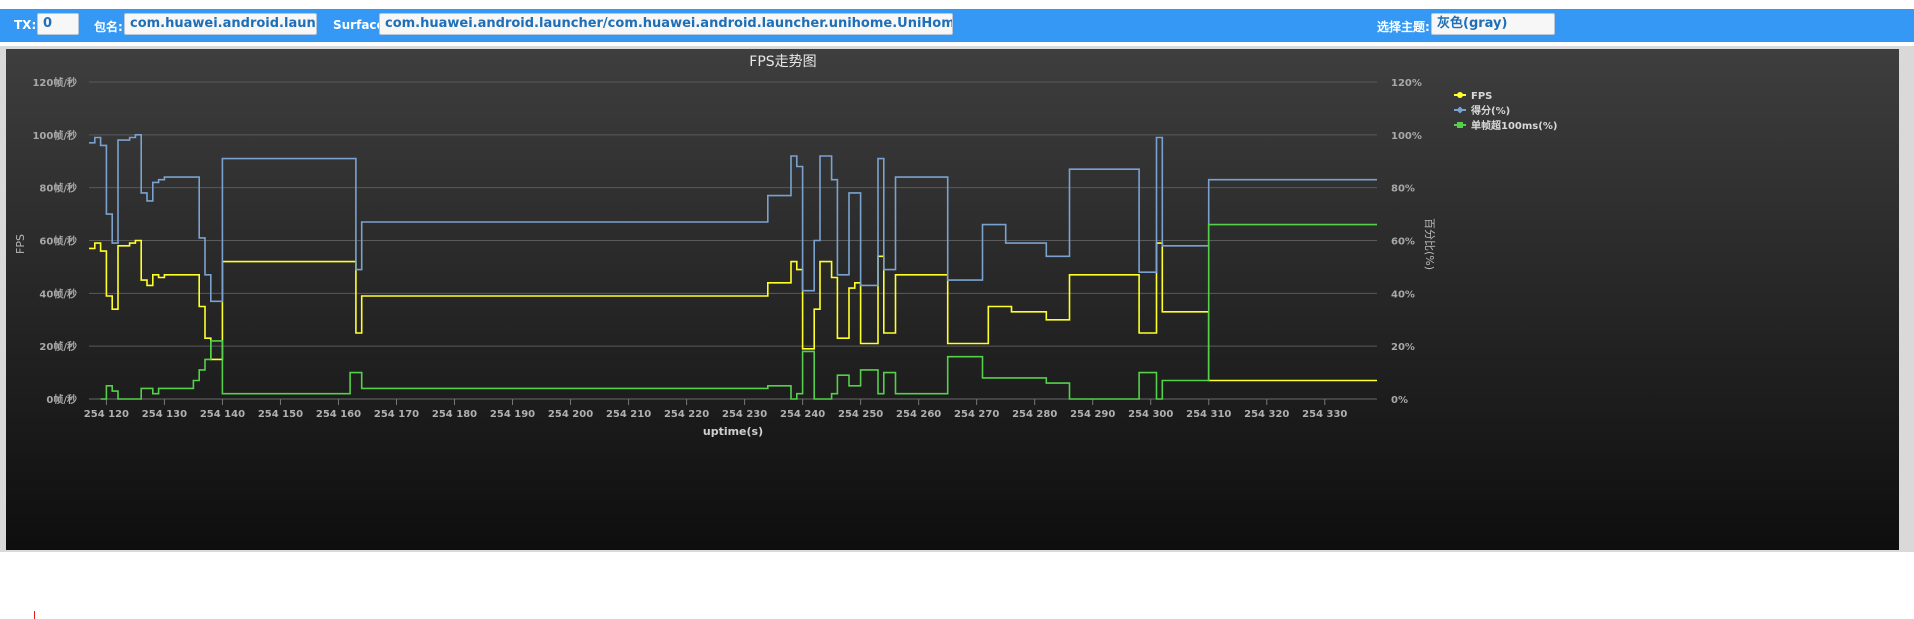 This screenshot has width=1914, height=619. Describe the element at coordinates (1399, 400) in the screenshot. I see `y-right-tick-label: 0%` at that location.